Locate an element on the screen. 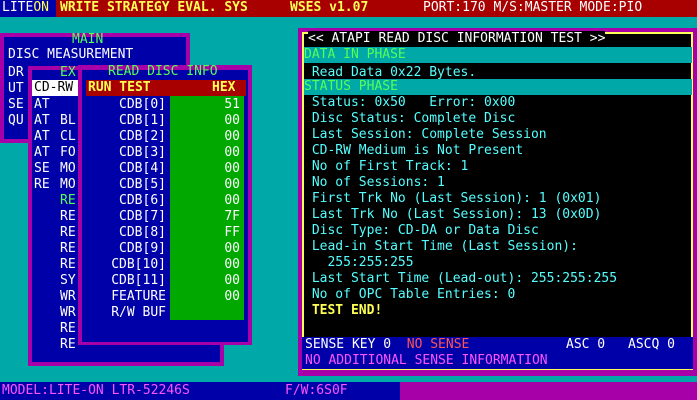  status-line: Disc Type: CD-DA or Data Disc is located at coordinates (421, 230).